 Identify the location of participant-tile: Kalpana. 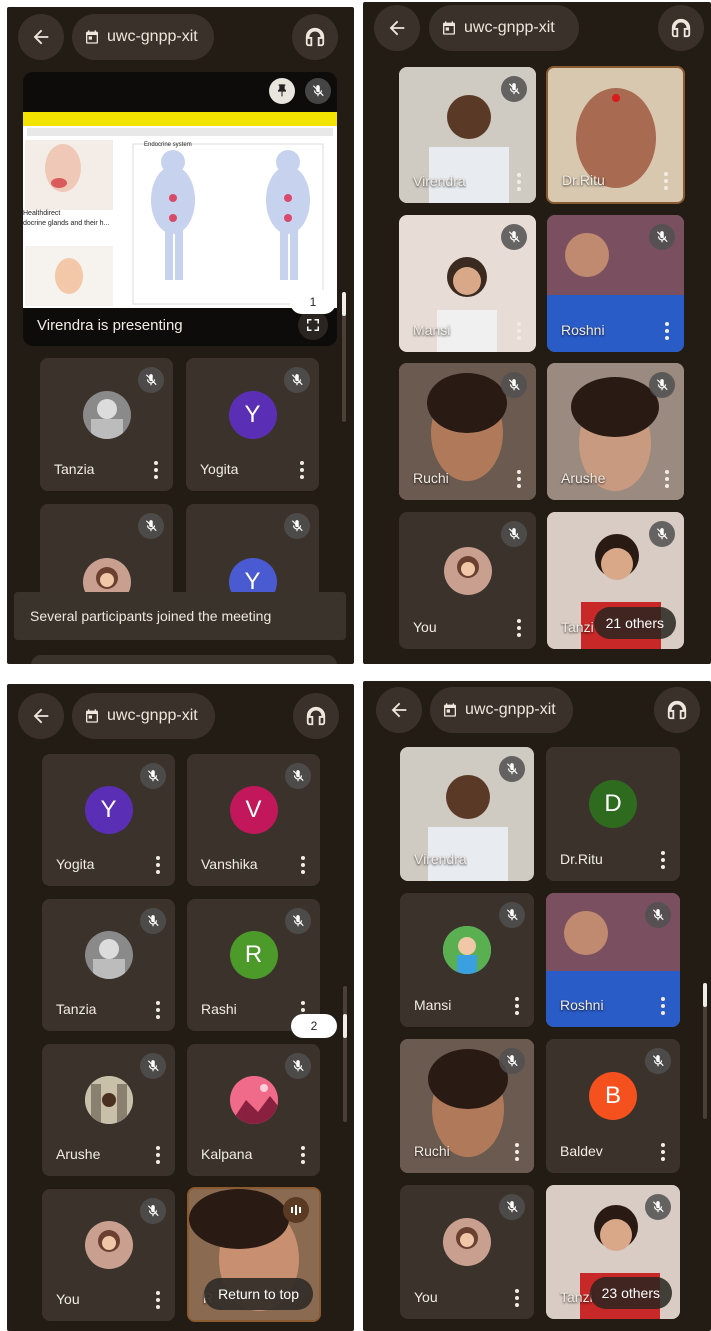
(253, 1110).